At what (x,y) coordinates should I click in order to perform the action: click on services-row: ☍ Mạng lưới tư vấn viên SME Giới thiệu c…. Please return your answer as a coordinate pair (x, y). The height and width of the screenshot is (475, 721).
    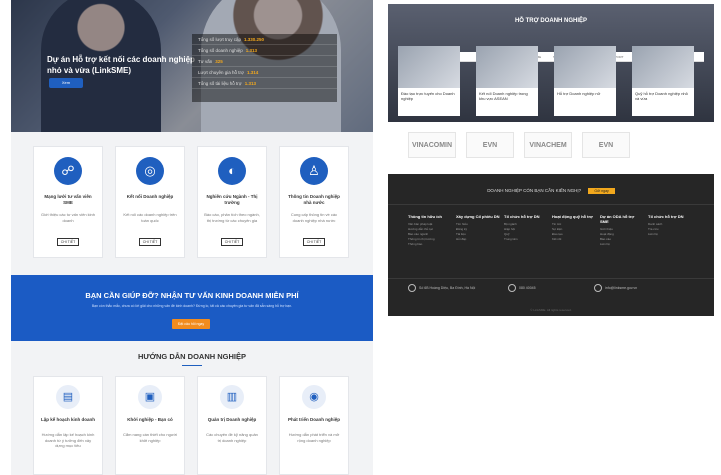
    Looking at the image, I should click on (192, 202).